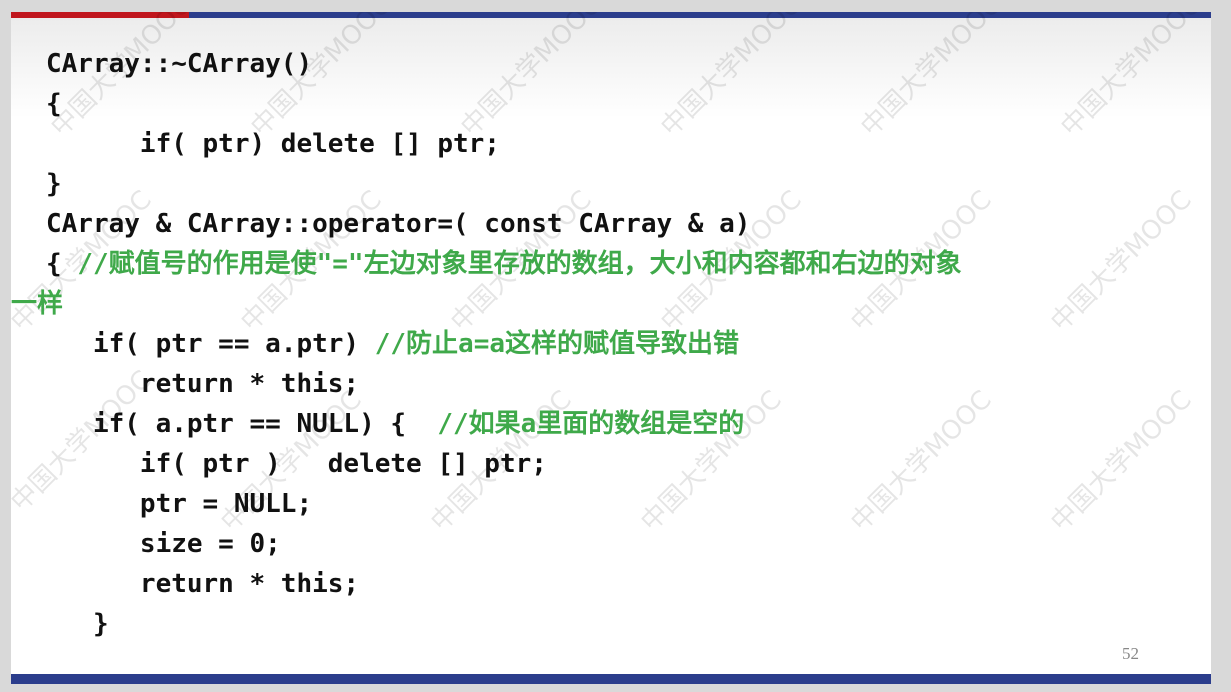  Describe the element at coordinates (210, 344) in the screenshot. I see `code-text: if( ptr == a.ptr)` at that location.